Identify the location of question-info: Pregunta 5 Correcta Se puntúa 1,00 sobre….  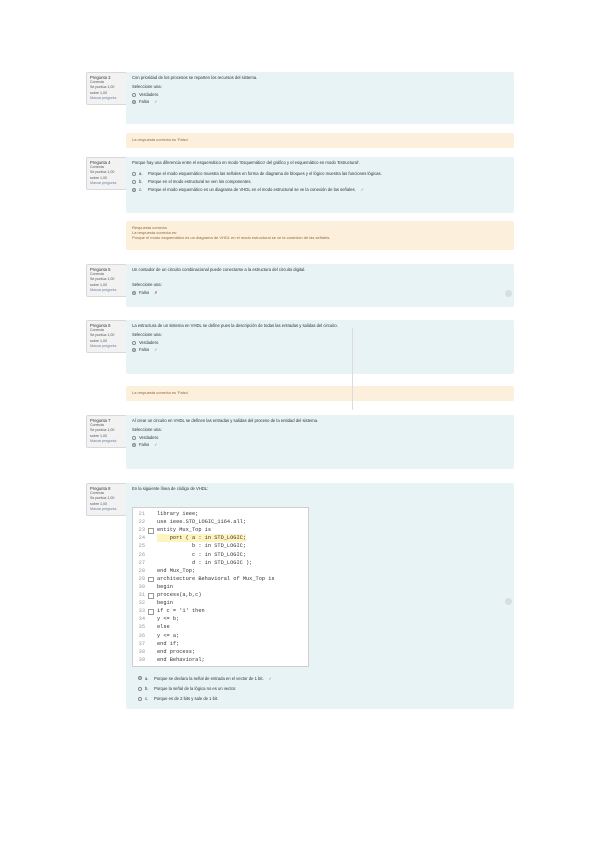
(106, 281).